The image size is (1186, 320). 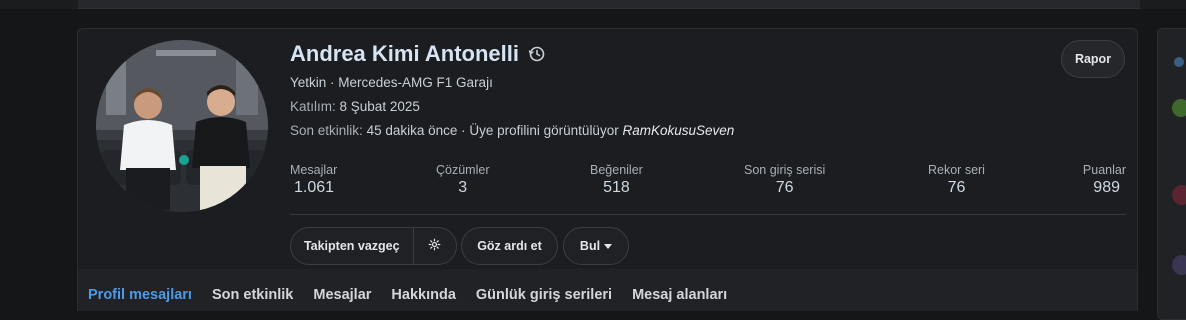 I want to click on find-dropdown-button: Bul, so click(x=596, y=246).